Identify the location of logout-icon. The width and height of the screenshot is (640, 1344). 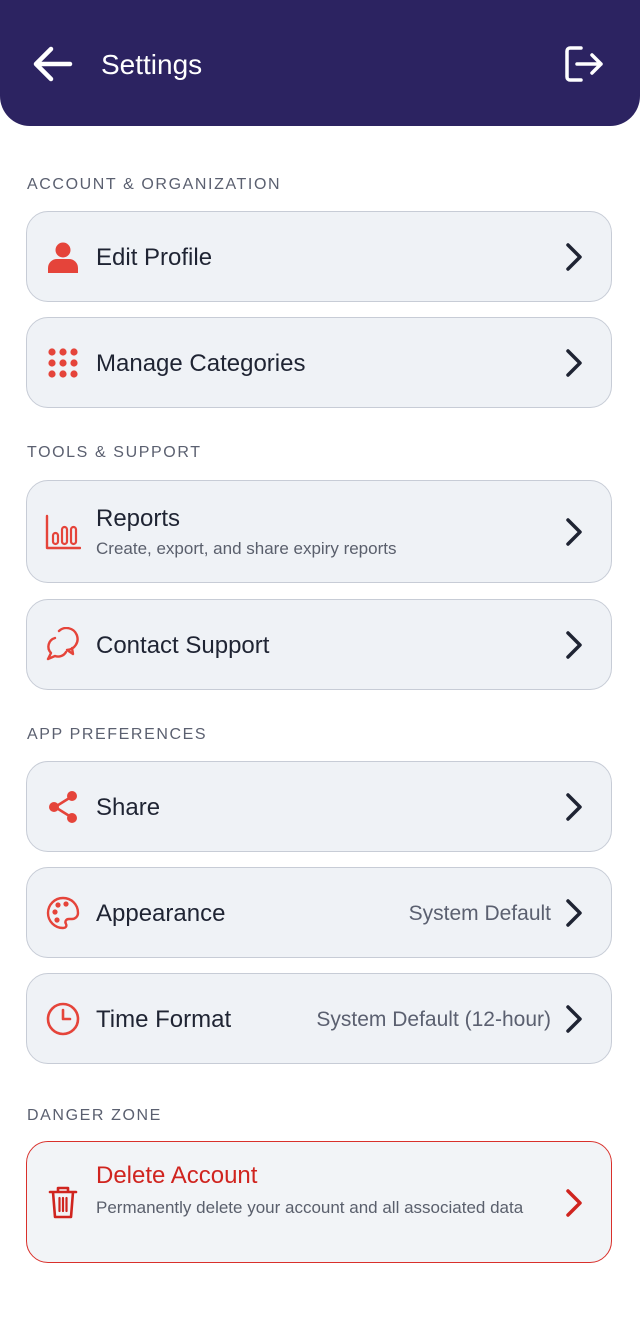
(584, 64).